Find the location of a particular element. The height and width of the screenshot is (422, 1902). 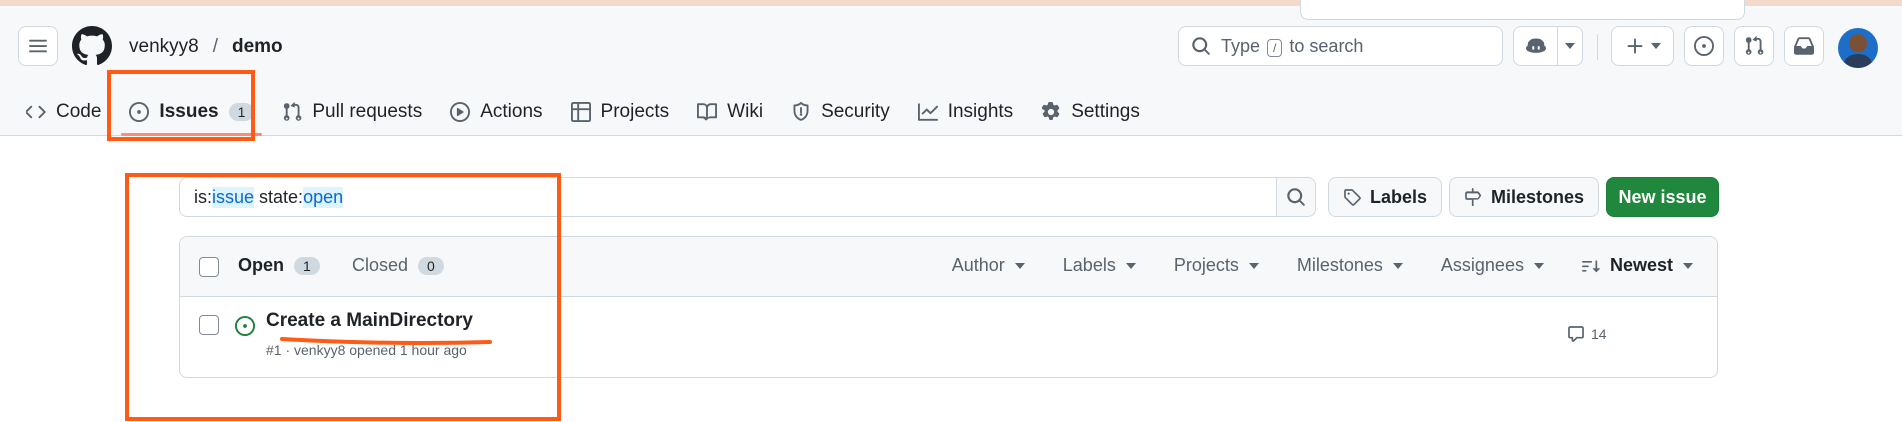

author-filter: Author is located at coordinates (988, 265).